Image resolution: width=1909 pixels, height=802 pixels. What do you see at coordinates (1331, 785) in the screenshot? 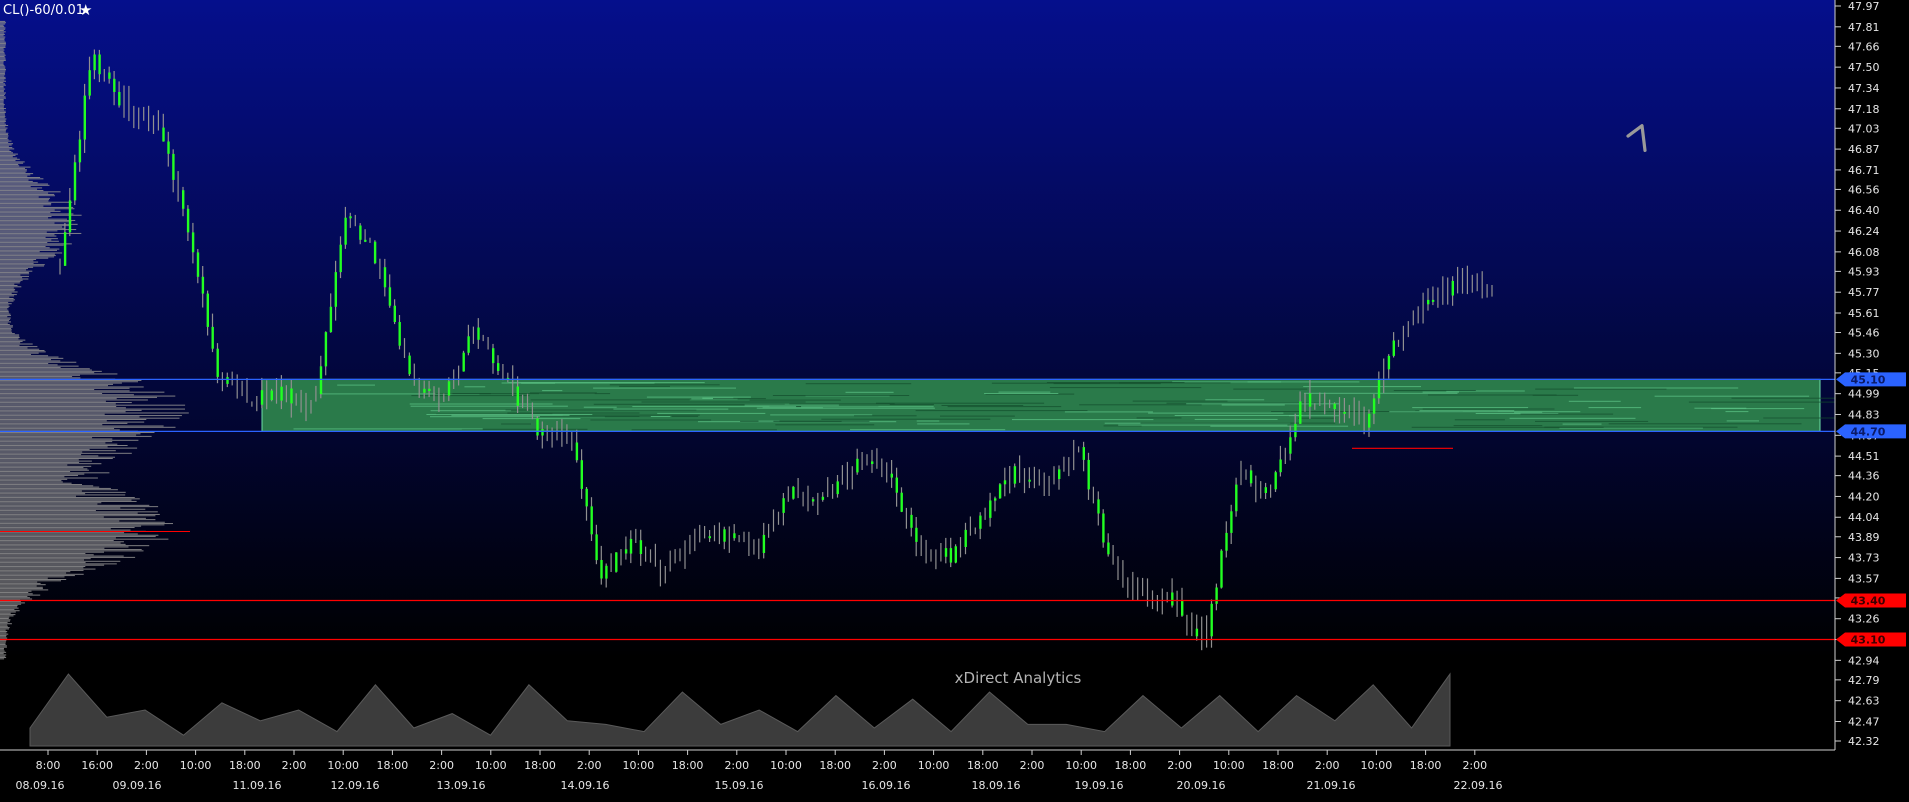
I see `x-date-label: 21.09.16` at bounding box center [1331, 785].